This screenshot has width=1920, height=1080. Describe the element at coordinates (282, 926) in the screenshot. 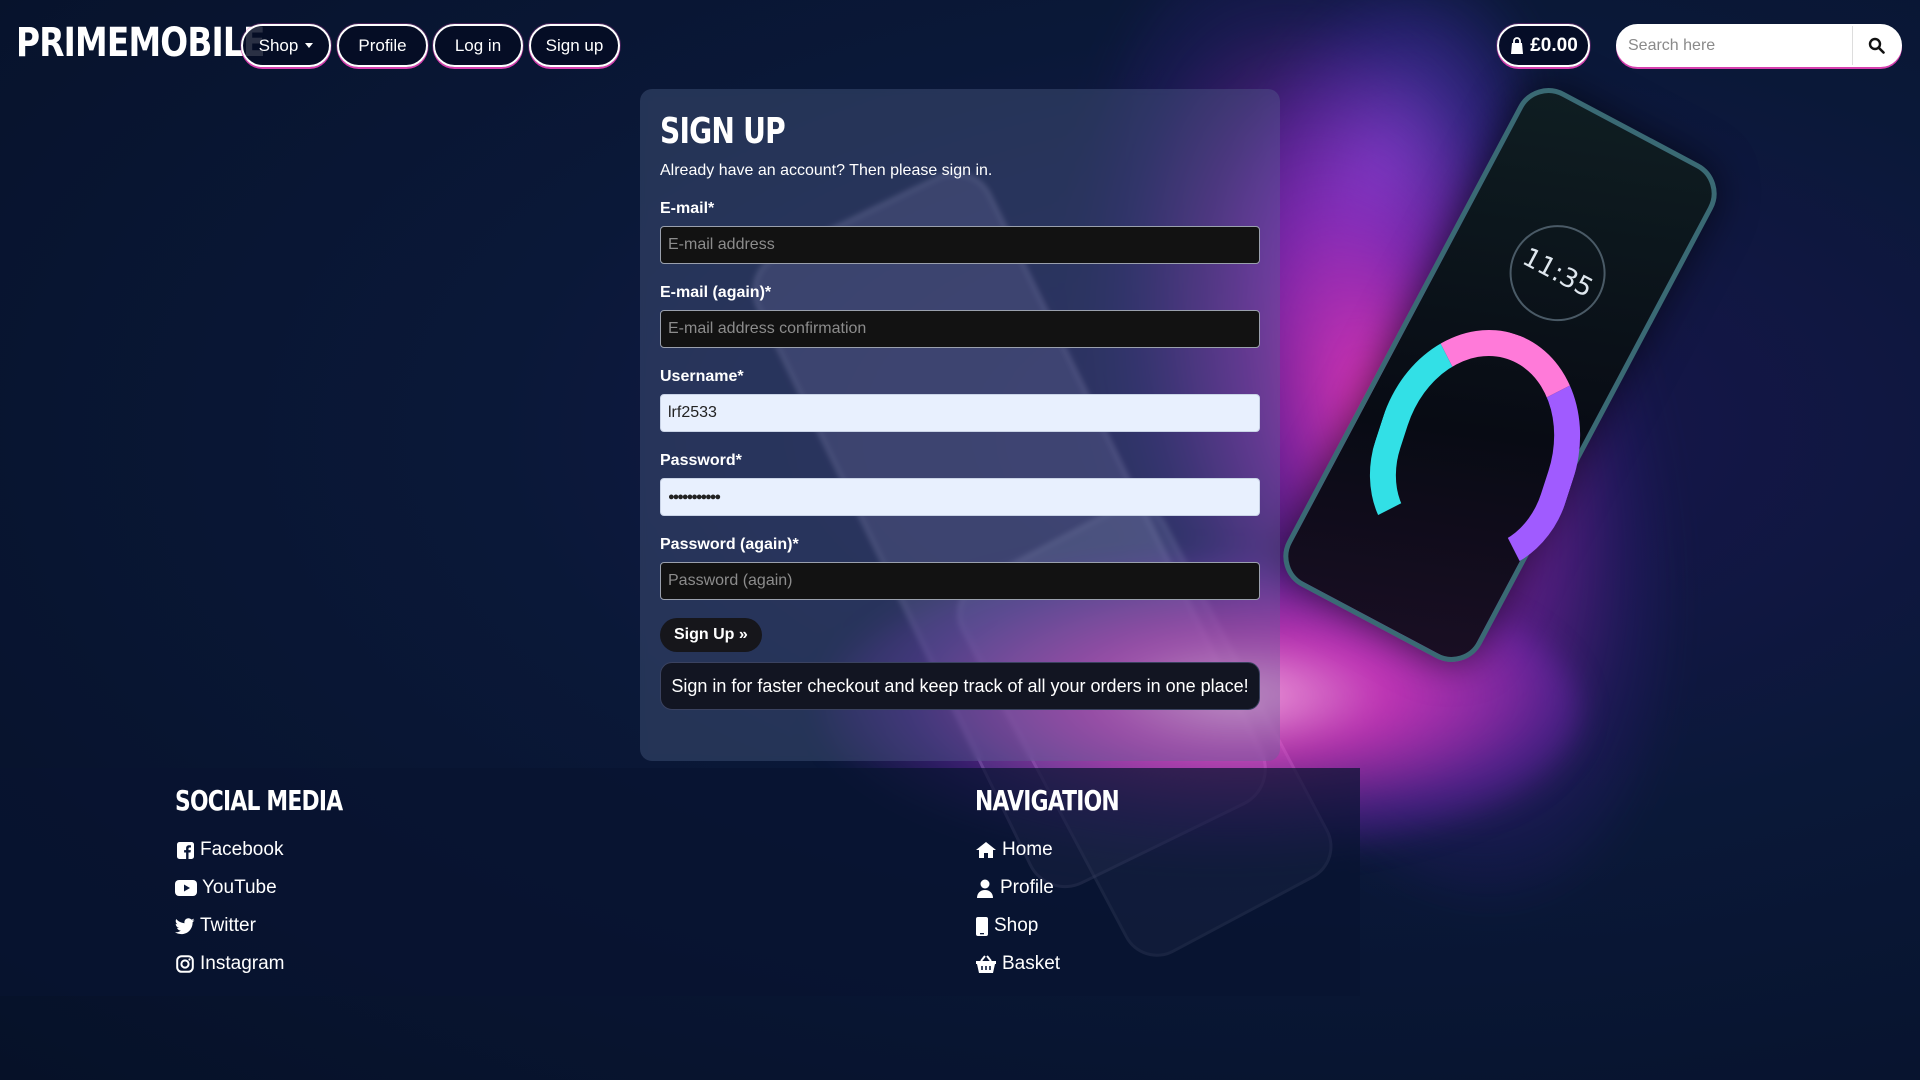

I see `twitter-link: Twitter` at that location.